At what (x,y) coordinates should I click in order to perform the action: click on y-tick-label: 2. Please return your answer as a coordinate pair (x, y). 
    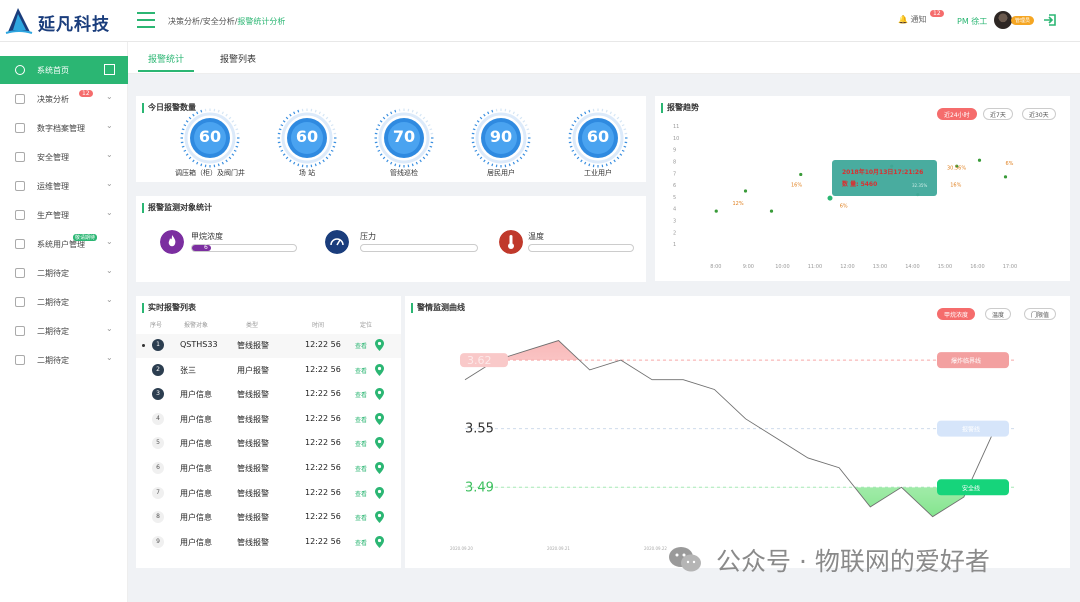
    Looking at the image, I should click on (674, 233).